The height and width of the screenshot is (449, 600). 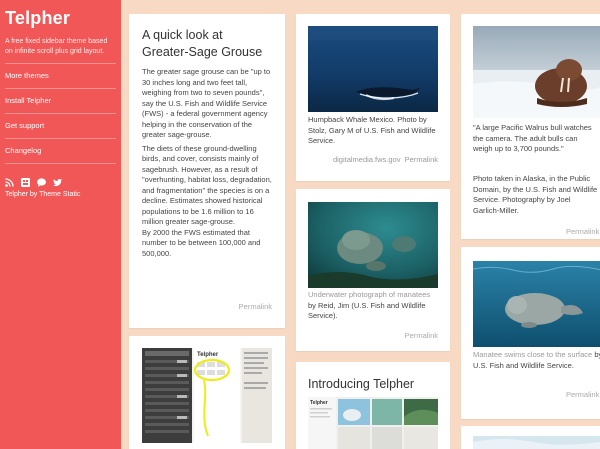 I want to click on manatees-photo, so click(x=373, y=245).